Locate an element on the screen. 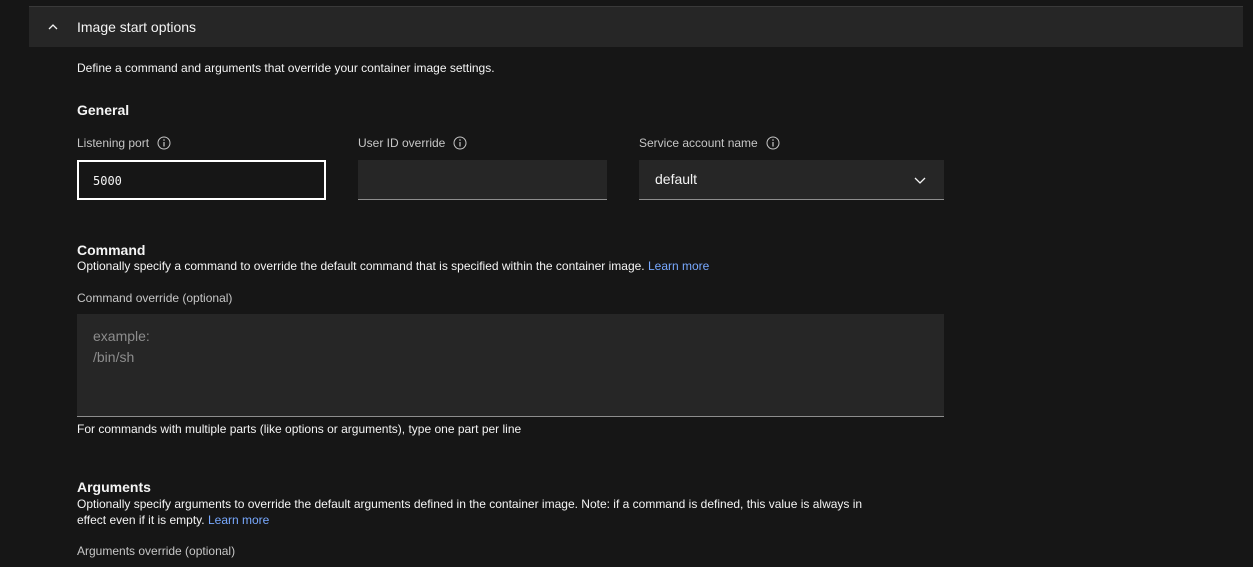 This screenshot has height=567, width=1253. service-account-label: Service account name is located at coordinates (709, 143).